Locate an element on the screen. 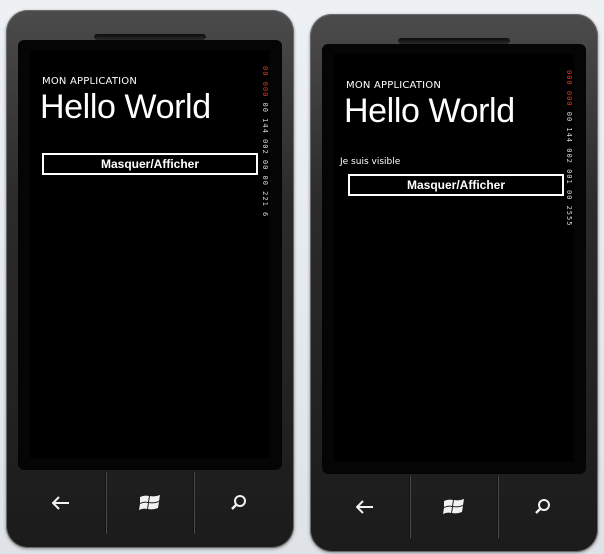 The height and width of the screenshot is (554, 604). frame-rate-counter-accent: 000 000 is located at coordinates (569, 88).